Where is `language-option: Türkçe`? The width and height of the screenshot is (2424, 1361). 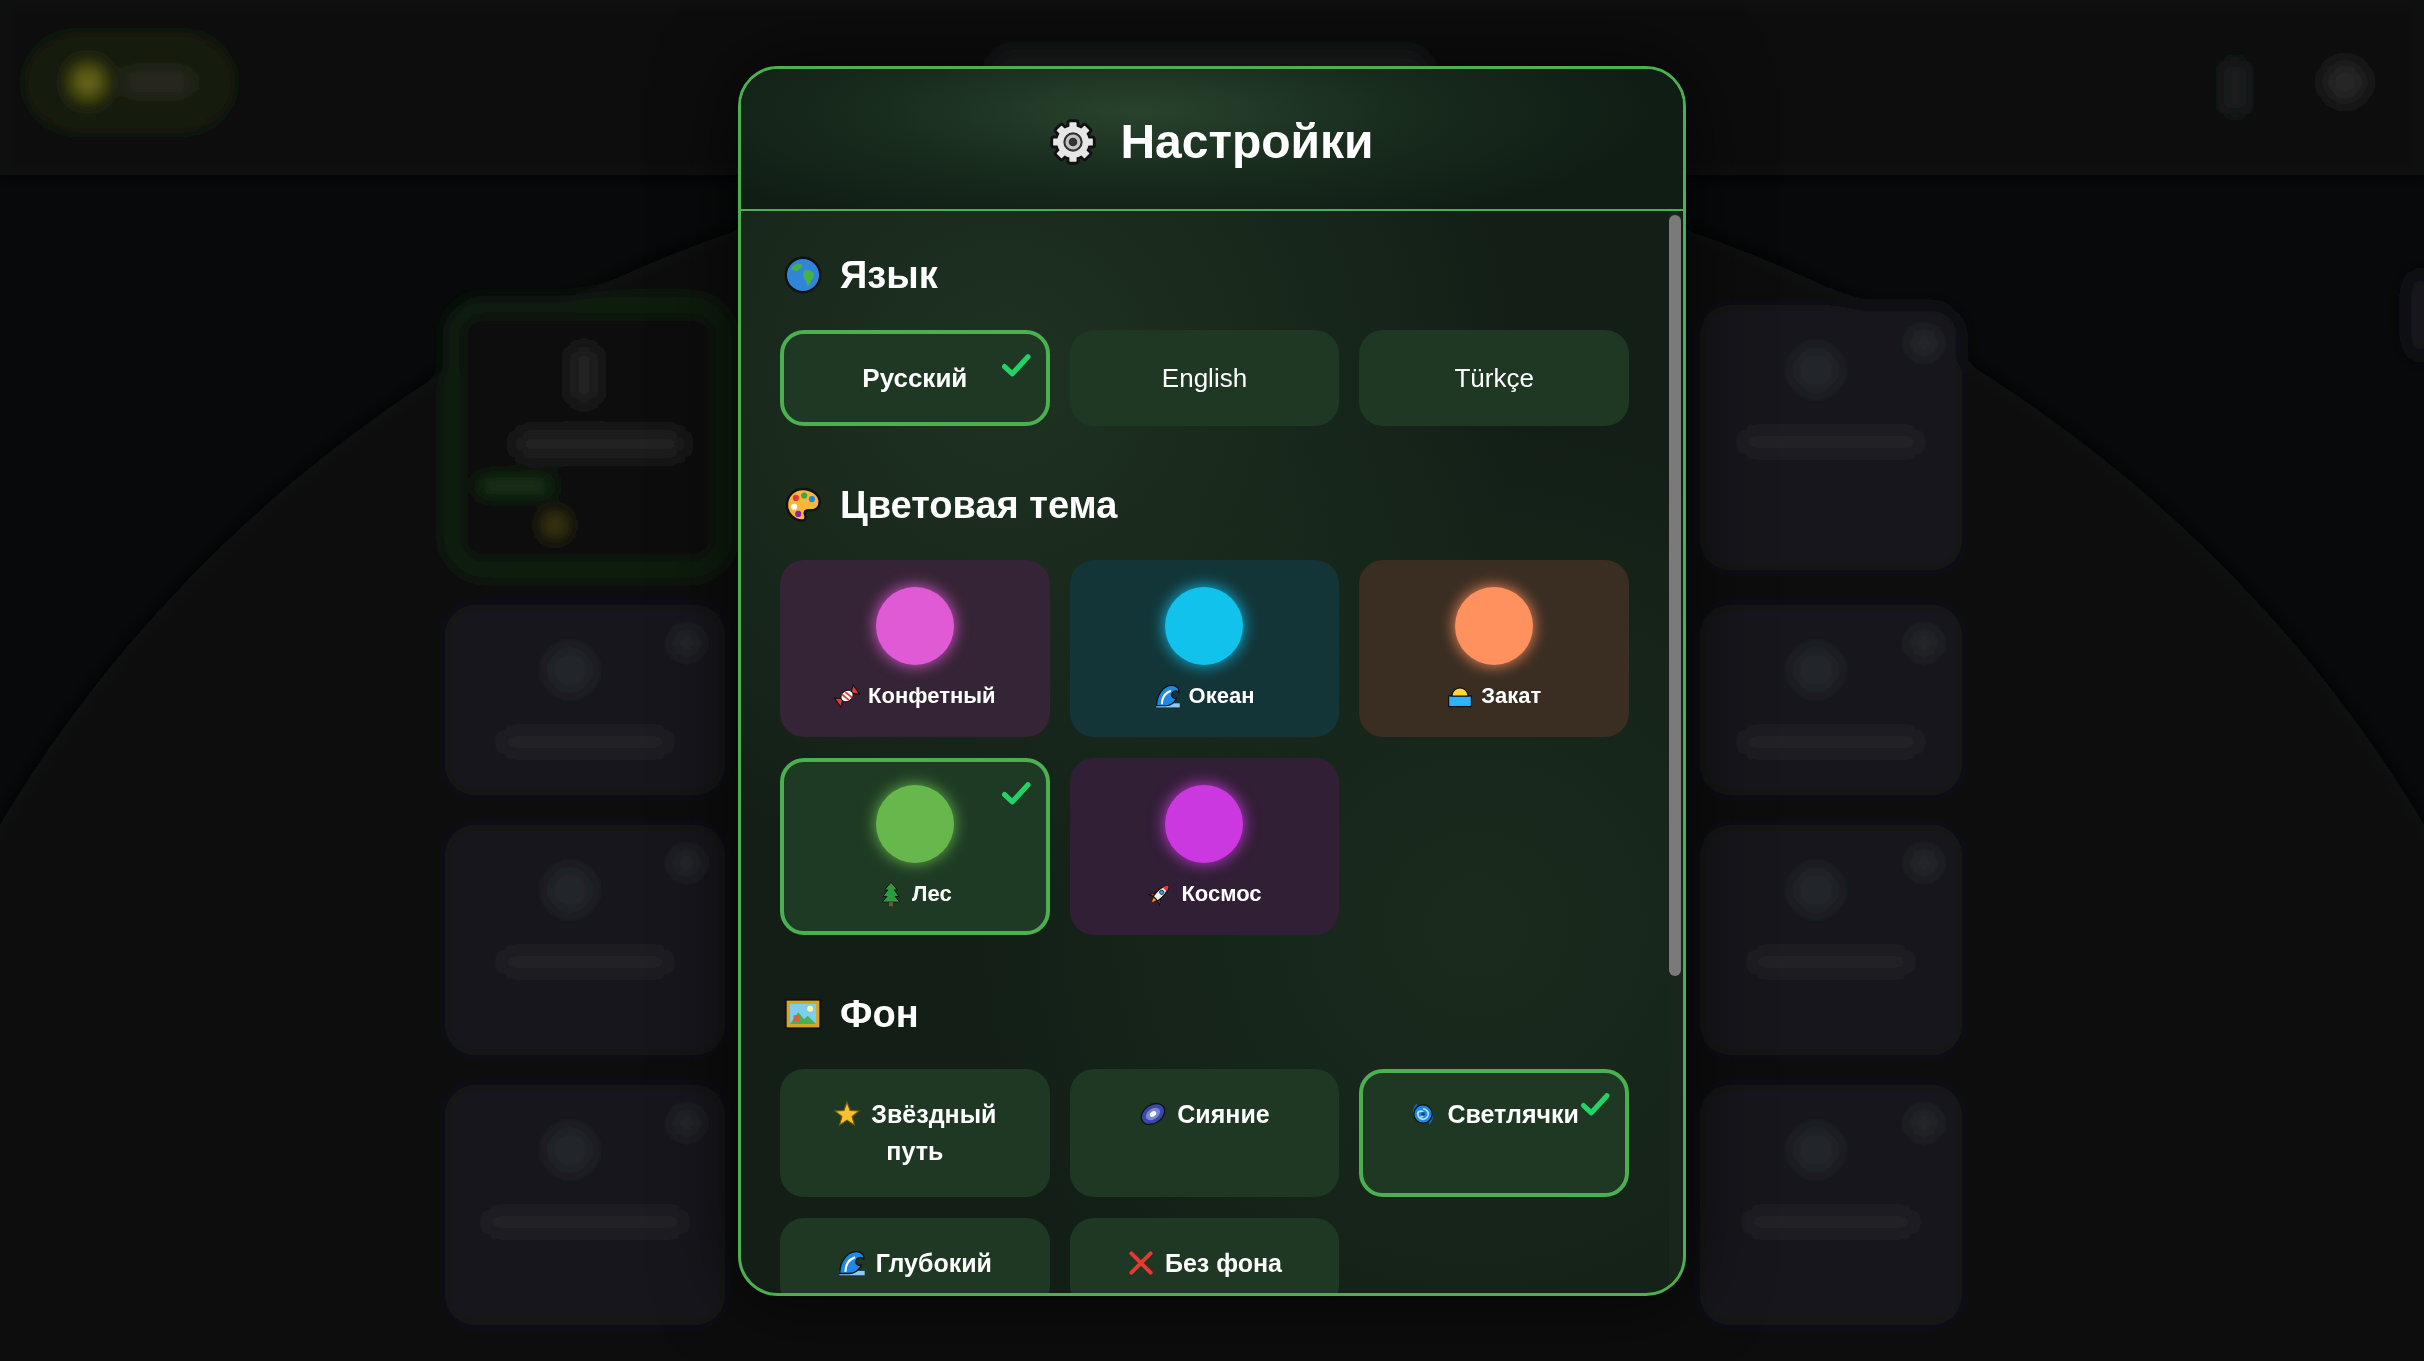
language-option: Türkçe is located at coordinates (1494, 378).